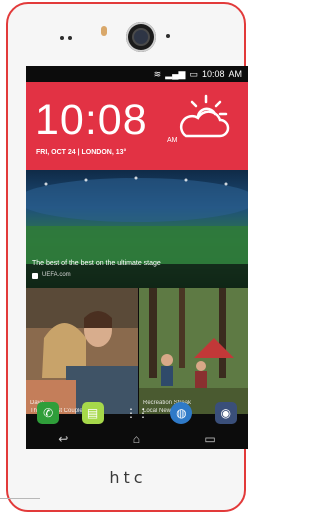  I want to click on all-apps-icon: ⋮⋮, so click(137, 413).